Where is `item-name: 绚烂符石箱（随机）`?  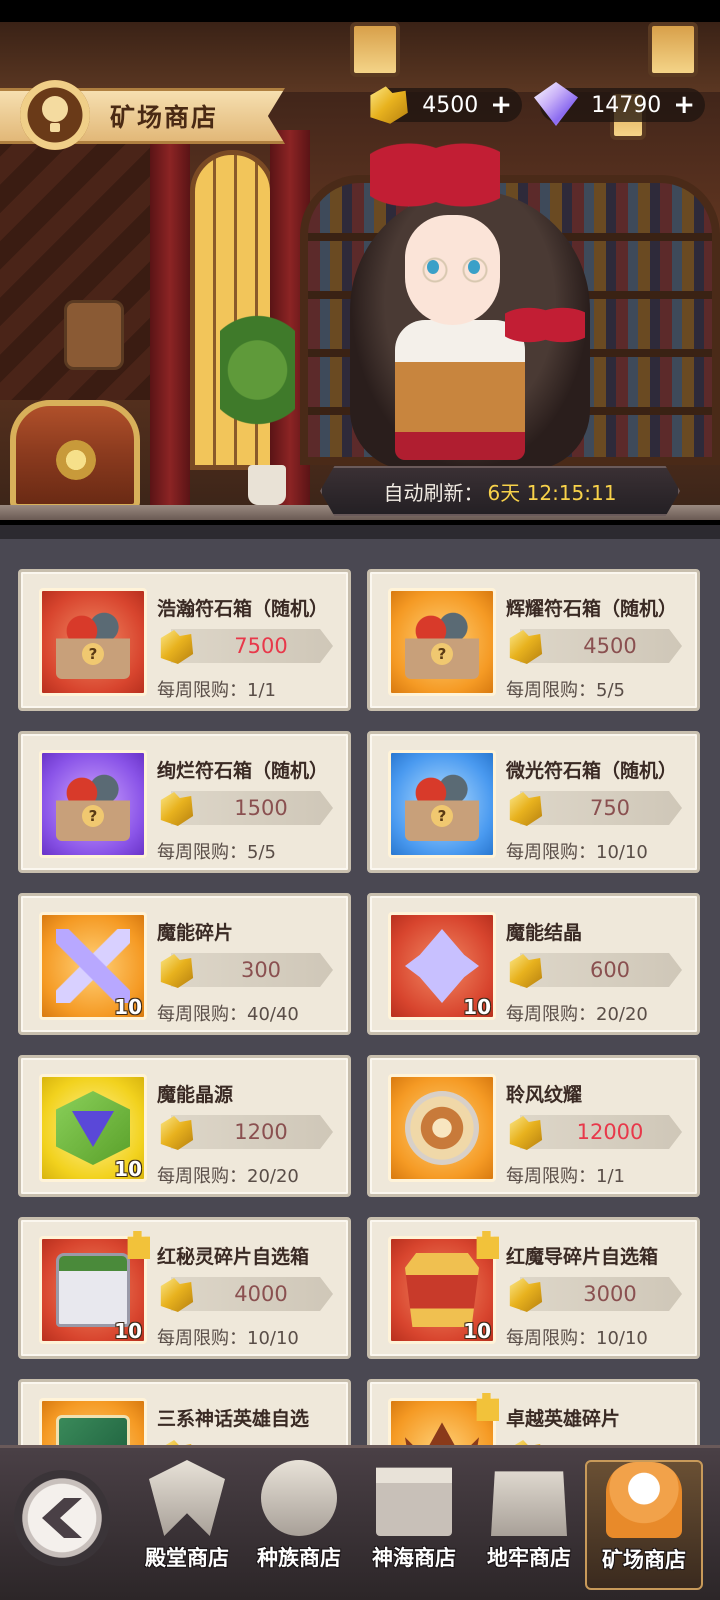
item-name: 绚烂符石箱（随机） is located at coordinates (243, 771).